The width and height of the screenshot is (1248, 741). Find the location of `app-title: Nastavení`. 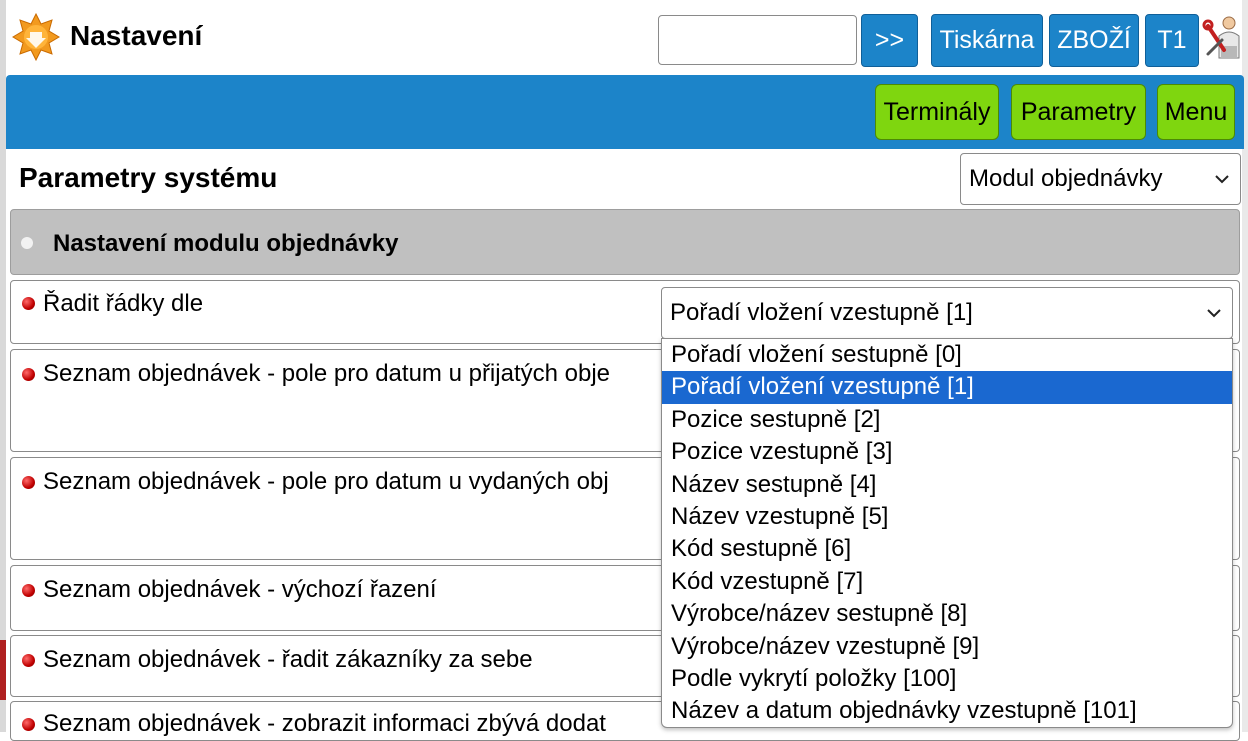

app-title: Nastavení is located at coordinates (136, 35).